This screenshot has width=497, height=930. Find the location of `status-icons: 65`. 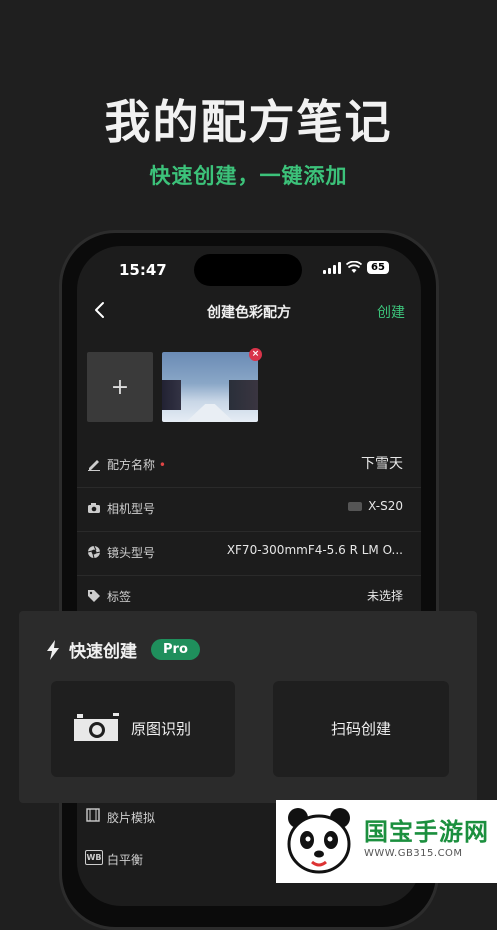

status-icons: 65 is located at coordinates (356, 267).